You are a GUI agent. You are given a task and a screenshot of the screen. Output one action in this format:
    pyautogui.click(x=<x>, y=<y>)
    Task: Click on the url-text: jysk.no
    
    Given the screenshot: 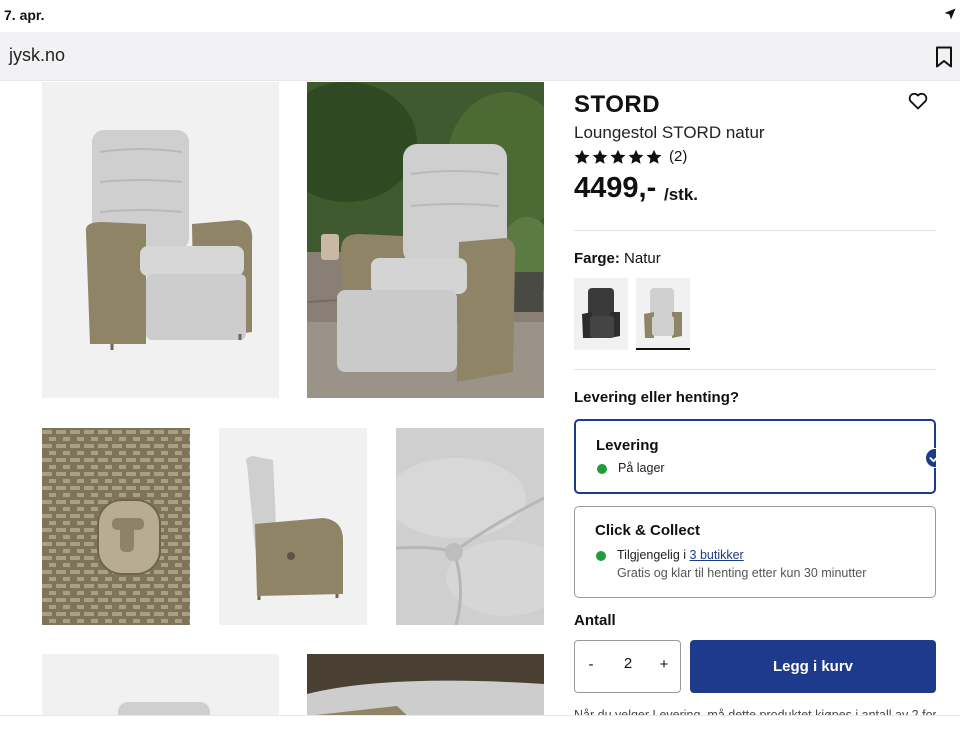 What is the action you would take?
    pyautogui.click(x=37, y=55)
    